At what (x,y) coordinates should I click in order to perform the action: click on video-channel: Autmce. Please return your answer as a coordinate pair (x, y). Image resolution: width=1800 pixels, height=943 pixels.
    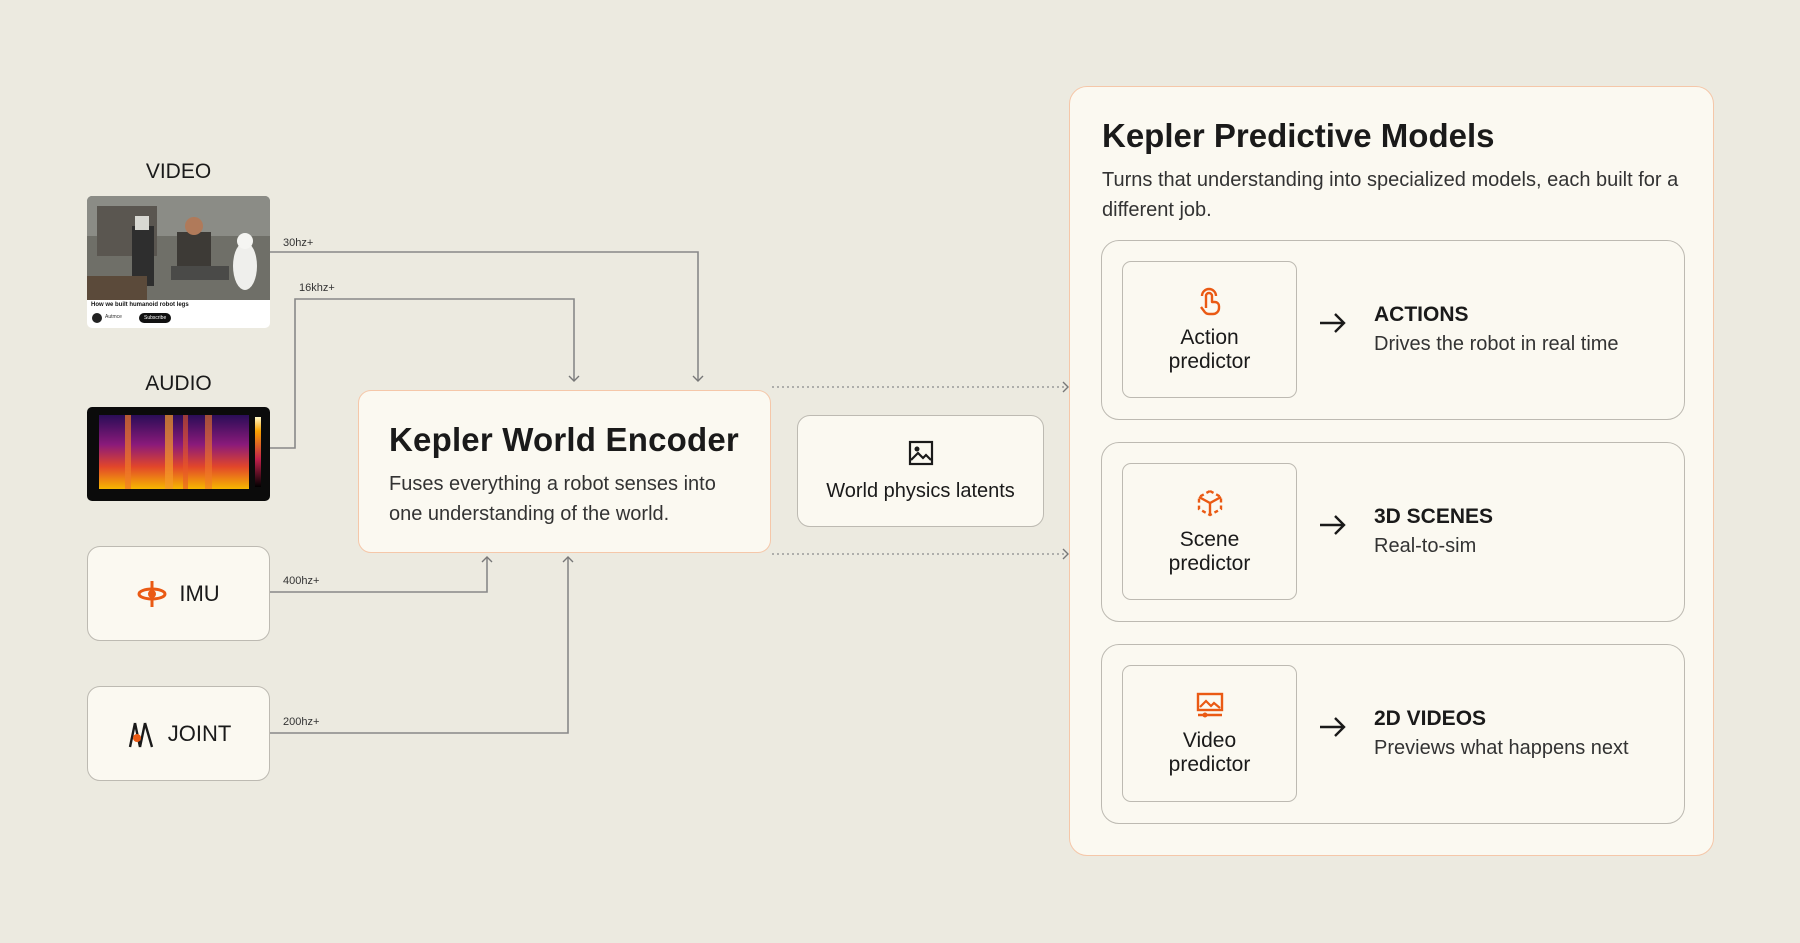
    Looking at the image, I should click on (113, 317).